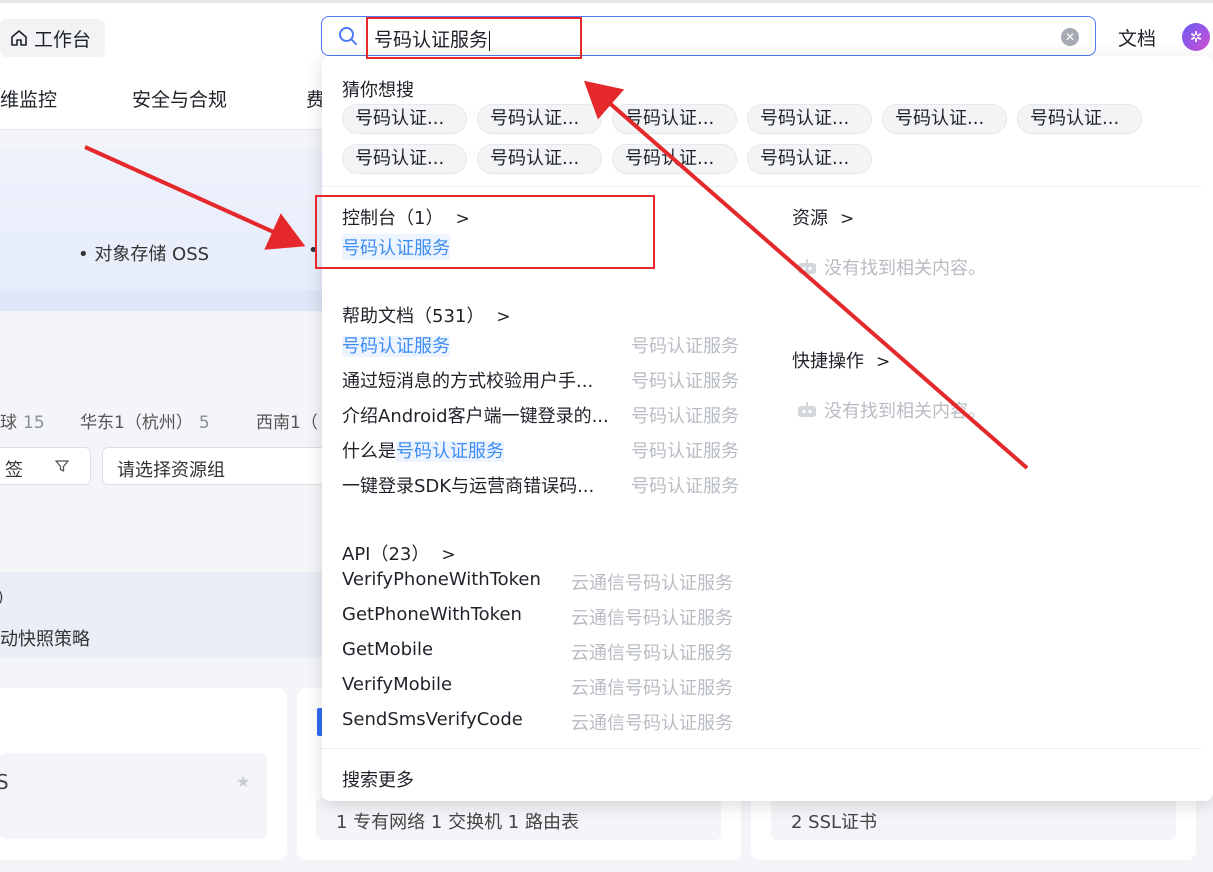 This screenshot has height=872, width=1213. I want to click on region-count: 15, so click(34, 423).